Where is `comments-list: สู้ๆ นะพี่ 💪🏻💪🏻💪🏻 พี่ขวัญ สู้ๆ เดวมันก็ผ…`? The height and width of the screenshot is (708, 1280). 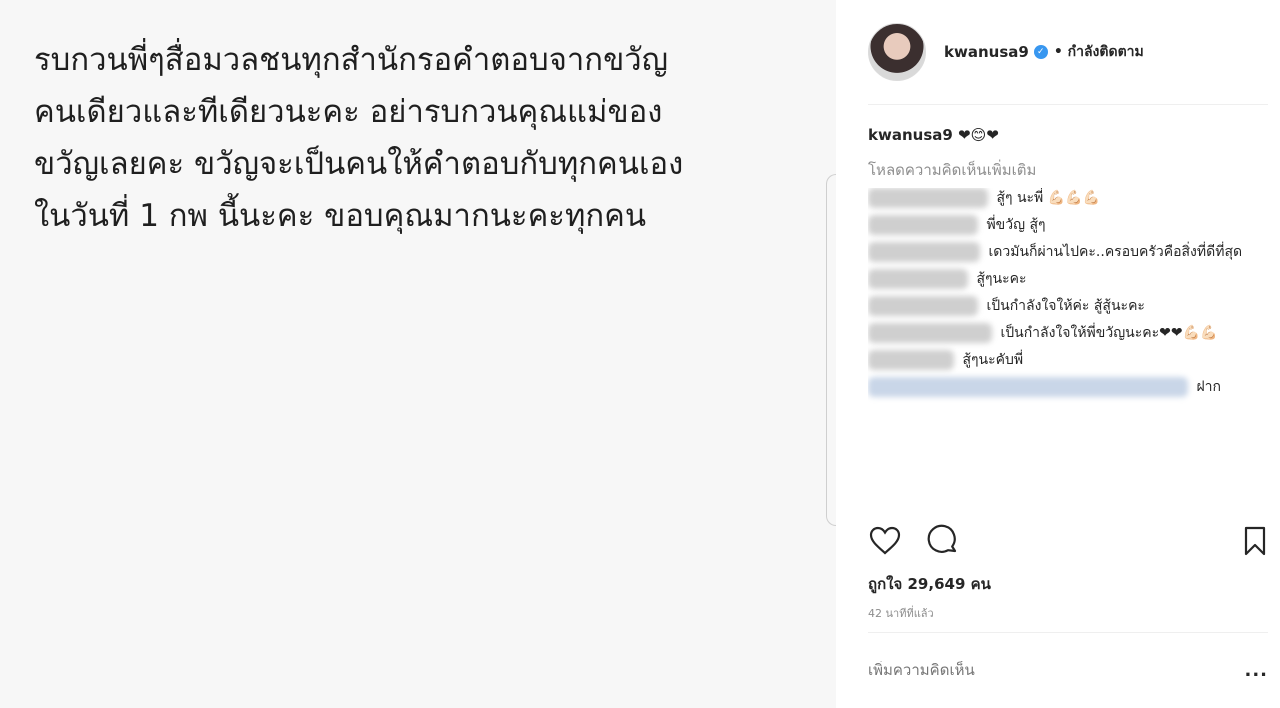 comments-list: สู้ๆ นะพี่ 💪🏻💪🏻💪🏻 พี่ขวัญ สู้ๆ เดวมันก็ผ… is located at coordinates (1063, 349).